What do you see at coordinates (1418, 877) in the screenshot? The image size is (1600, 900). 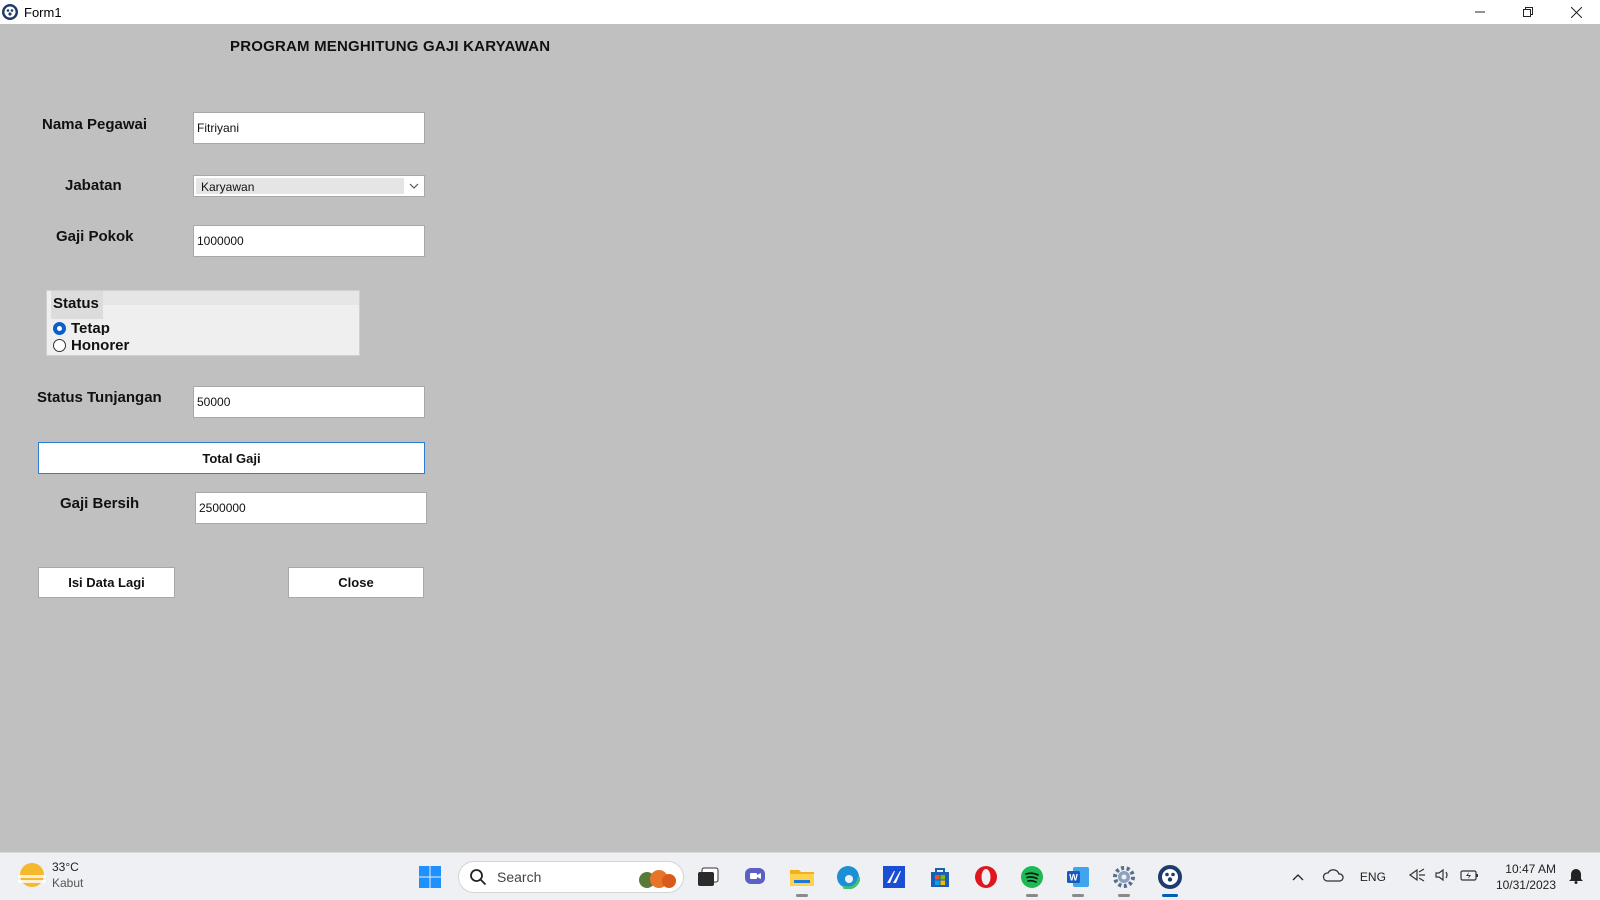 I see `network-icon` at bounding box center [1418, 877].